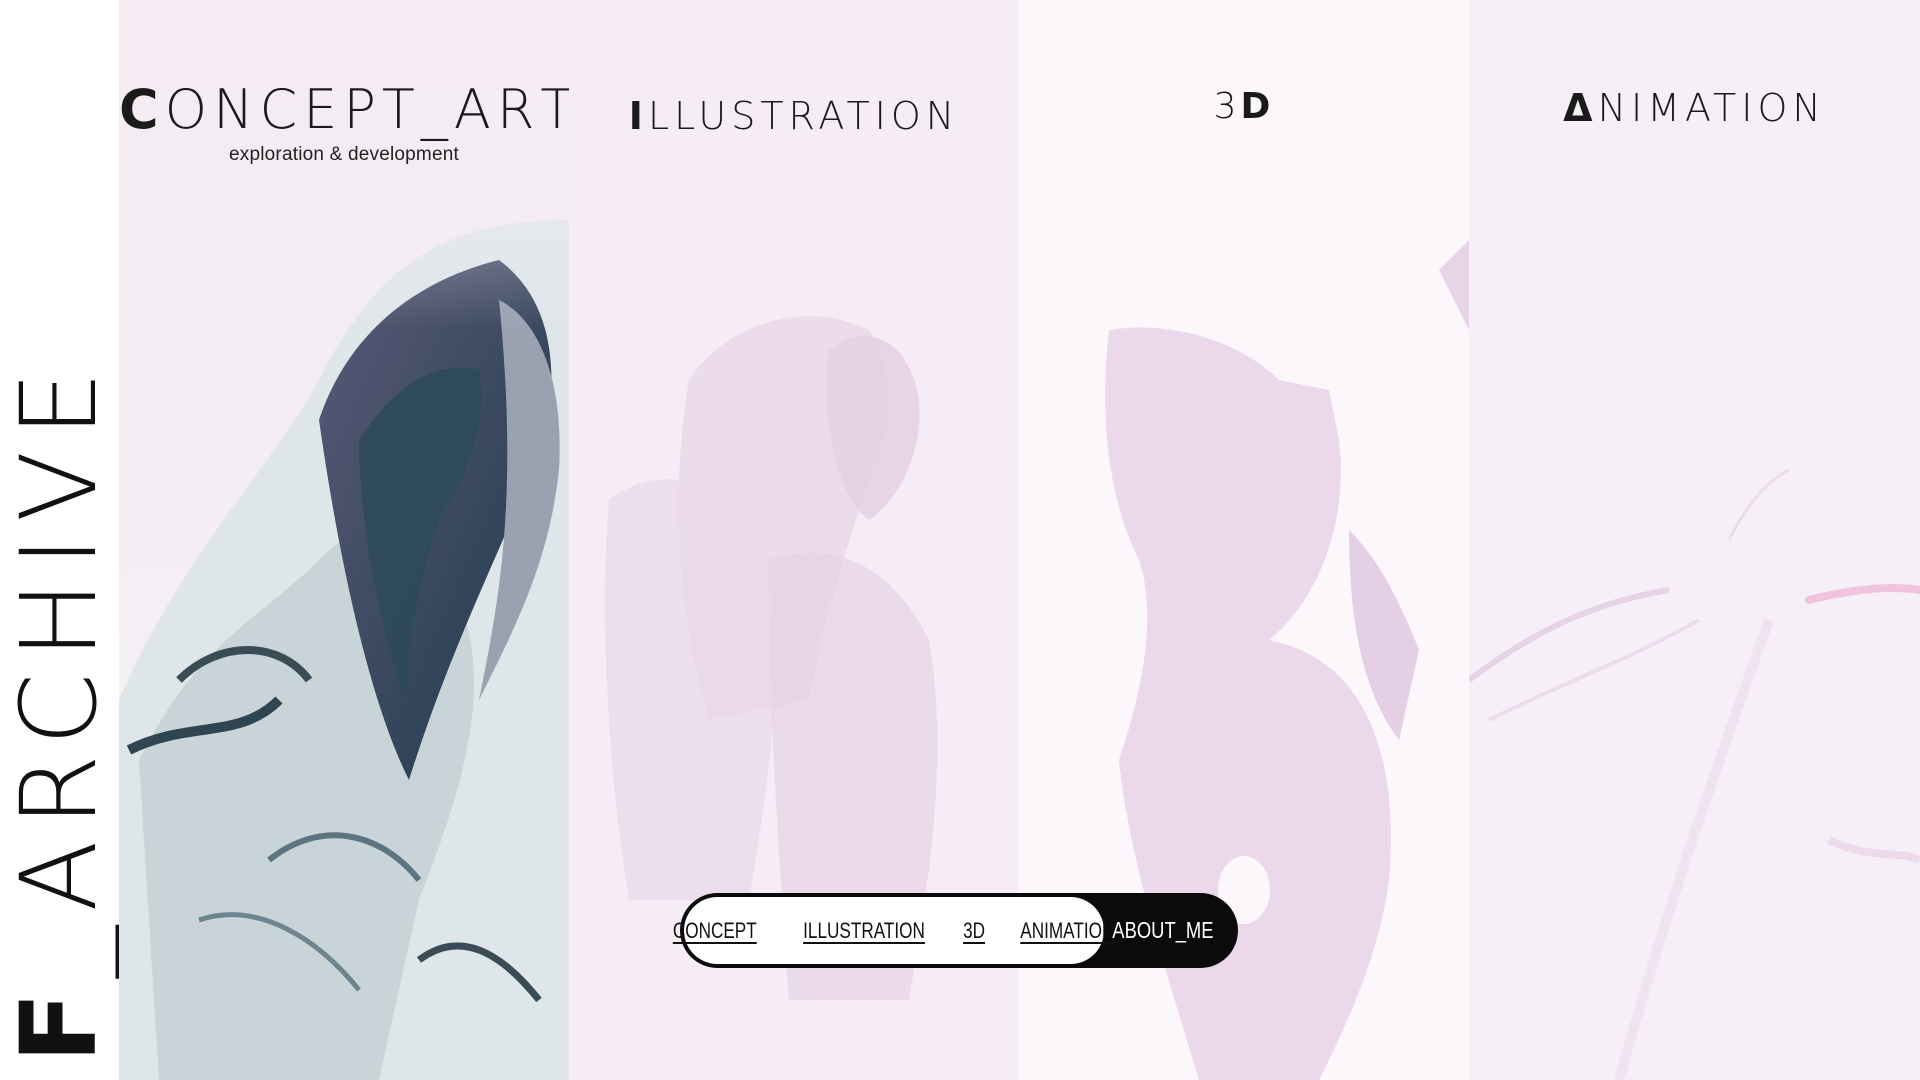 The image size is (1920, 1080). Describe the element at coordinates (366, 109) in the screenshot. I see `title-text: ONCEPT_ARТ` at that location.